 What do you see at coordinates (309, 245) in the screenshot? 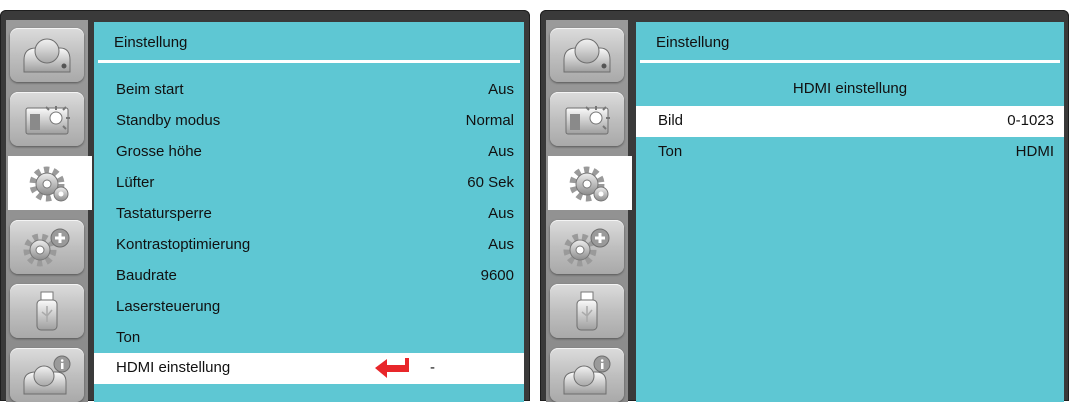
I see `menu-row-kontrastoptimierung: Kontrastoptimierung Aus` at bounding box center [309, 245].